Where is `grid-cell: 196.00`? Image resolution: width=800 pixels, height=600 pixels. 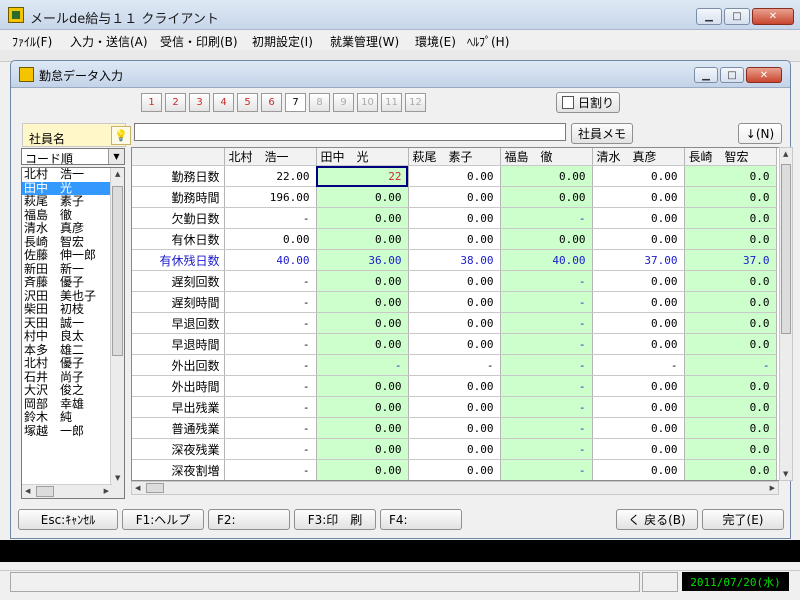 grid-cell: 196.00 is located at coordinates (270, 197).